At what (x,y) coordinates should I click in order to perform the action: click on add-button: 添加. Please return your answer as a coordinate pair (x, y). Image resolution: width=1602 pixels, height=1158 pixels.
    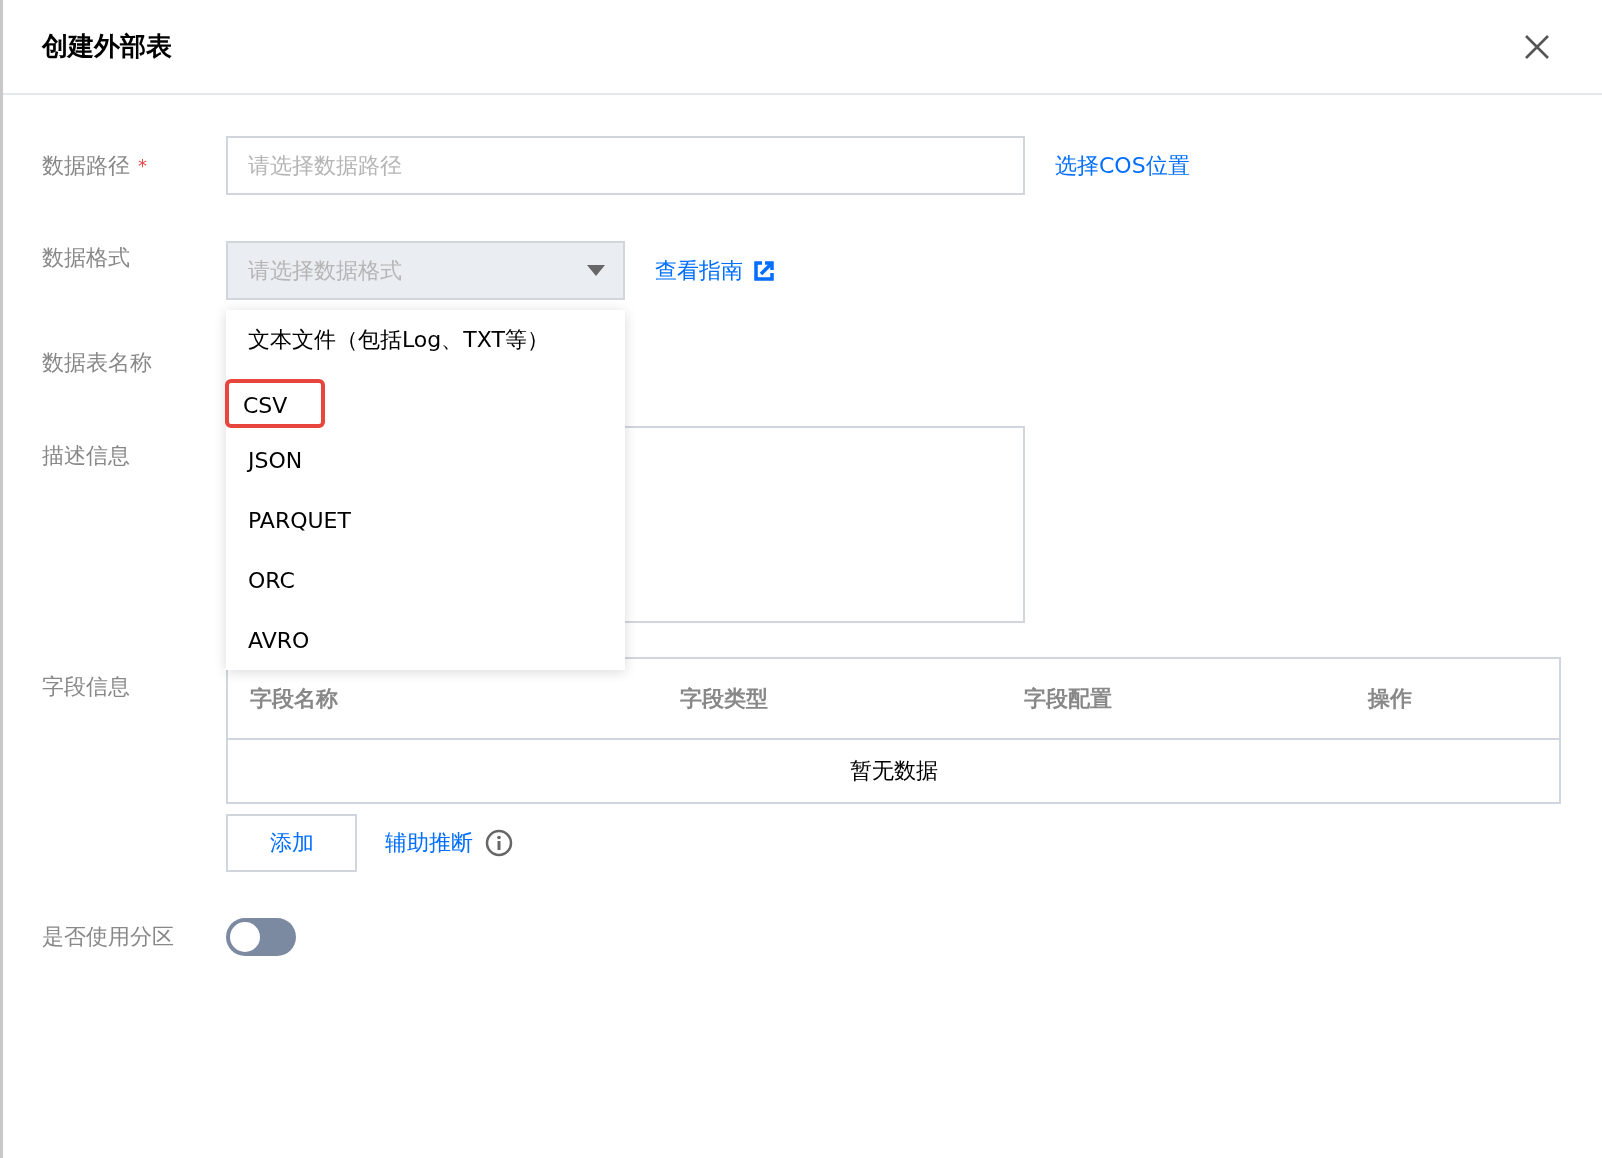
    Looking at the image, I should click on (291, 843).